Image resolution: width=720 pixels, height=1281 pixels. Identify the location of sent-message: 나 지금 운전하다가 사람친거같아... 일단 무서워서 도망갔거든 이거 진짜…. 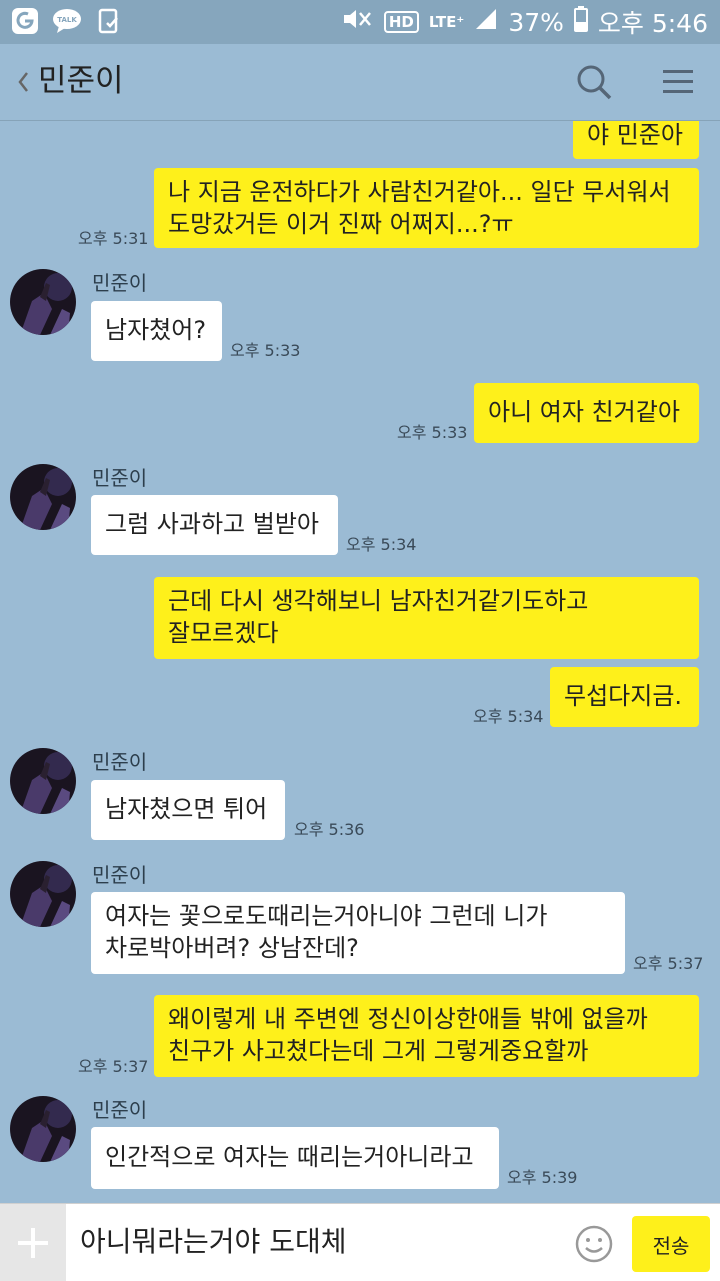
(426, 208).